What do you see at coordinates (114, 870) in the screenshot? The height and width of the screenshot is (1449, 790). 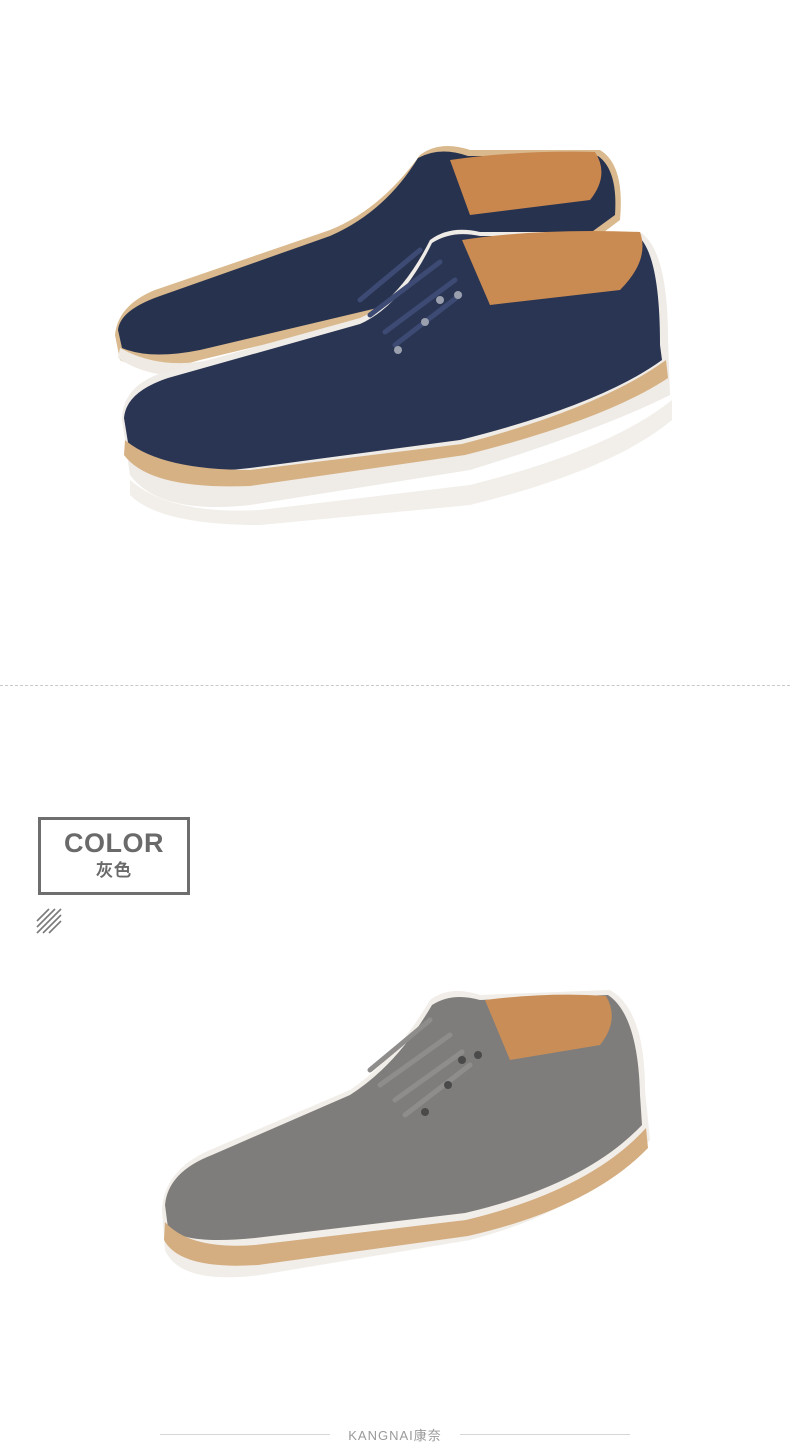 I see `color-subtitle: 灰色` at bounding box center [114, 870].